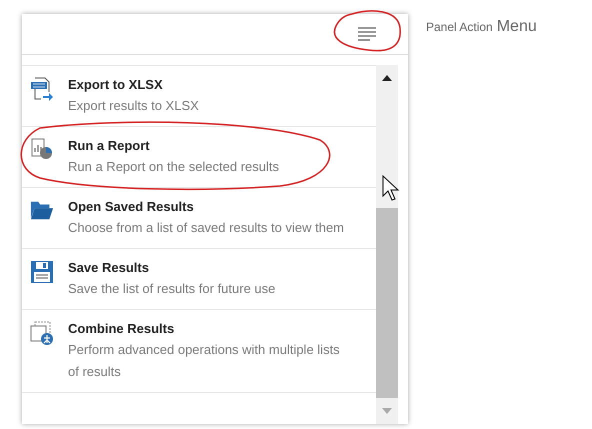  What do you see at coordinates (174, 167) in the screenshot?
I see `item-description: Run a Report on the selected results` at bounding box center [174, 167].